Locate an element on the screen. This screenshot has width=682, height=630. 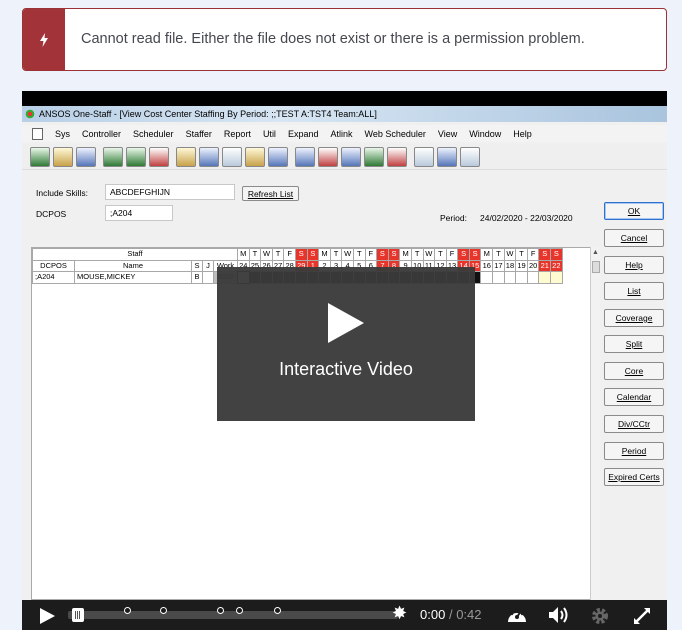
toolbar-calendar-icon is located at coordinates (351, 156).